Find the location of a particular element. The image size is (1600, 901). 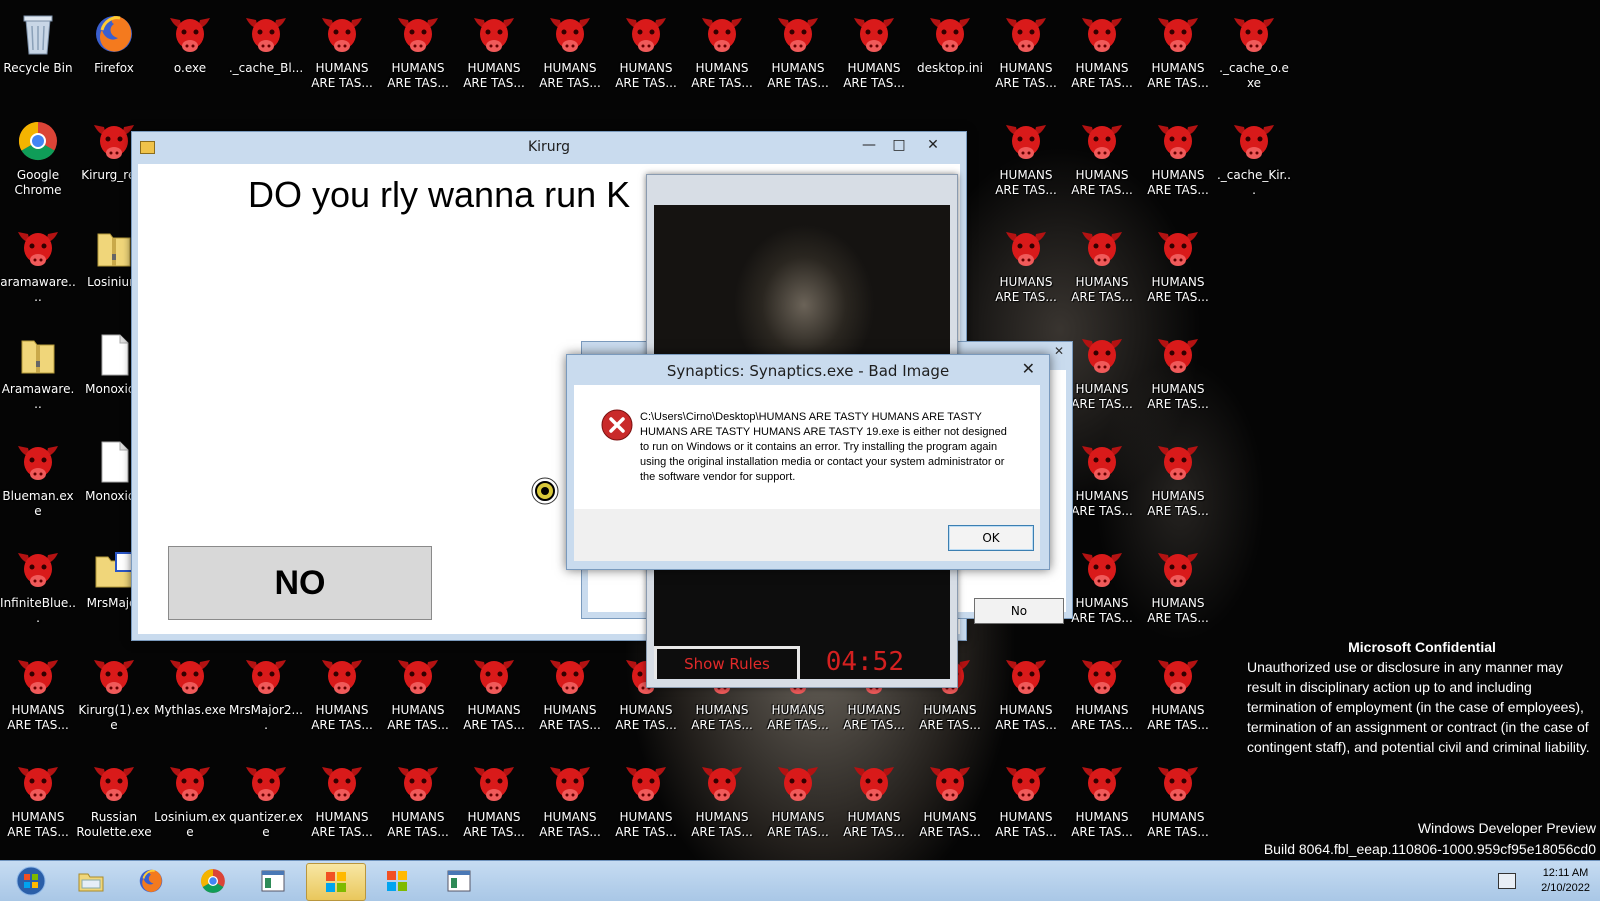

desktop-icon: Kirurg(1).exe is located at coordinates (114, 698).